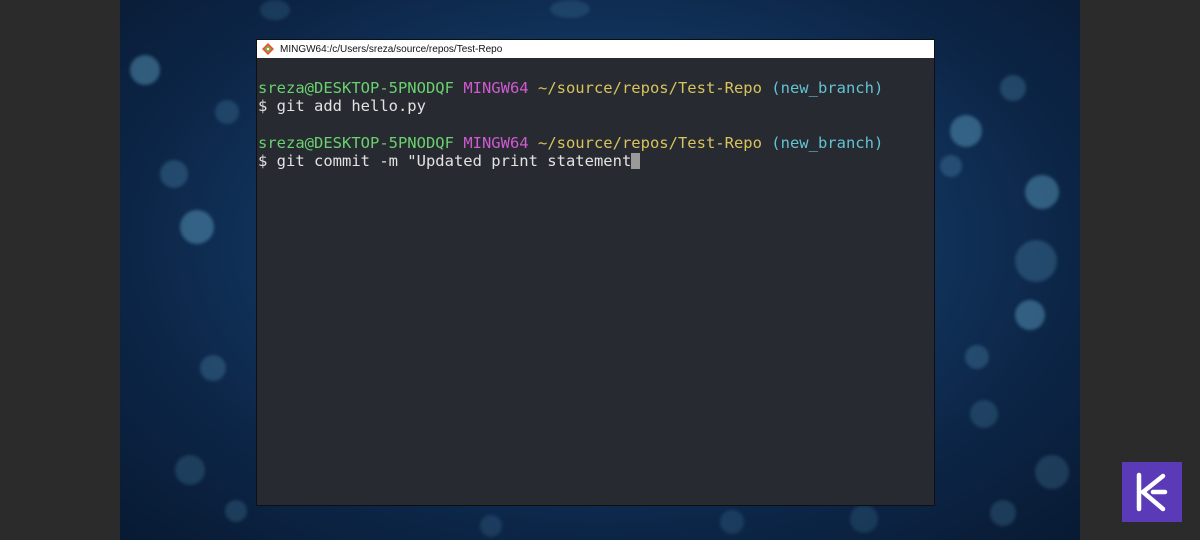 This screenshot has height=540, width=1200. Describe the element at coordinates (268, 49) in the screenshot. I see `git-bash-icon` at that location.